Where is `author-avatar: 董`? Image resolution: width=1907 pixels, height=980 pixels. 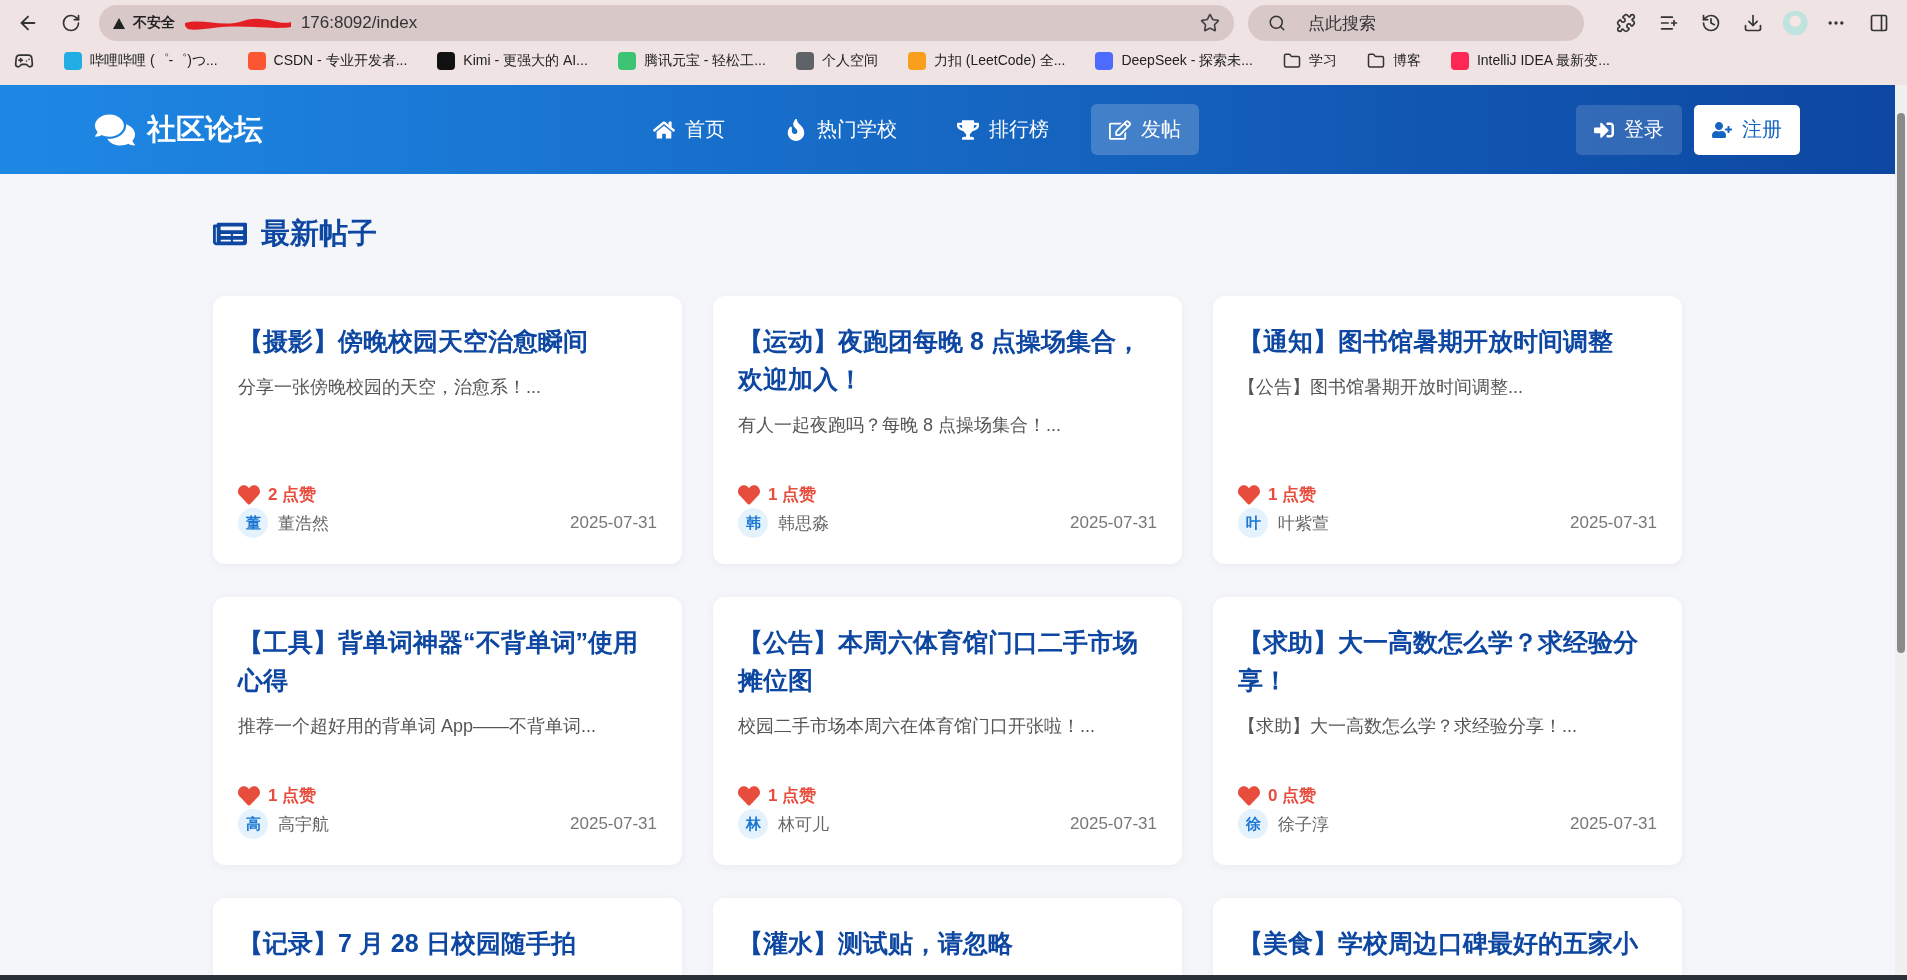
author-avatar: 董 is located at coordinates (253, 523).